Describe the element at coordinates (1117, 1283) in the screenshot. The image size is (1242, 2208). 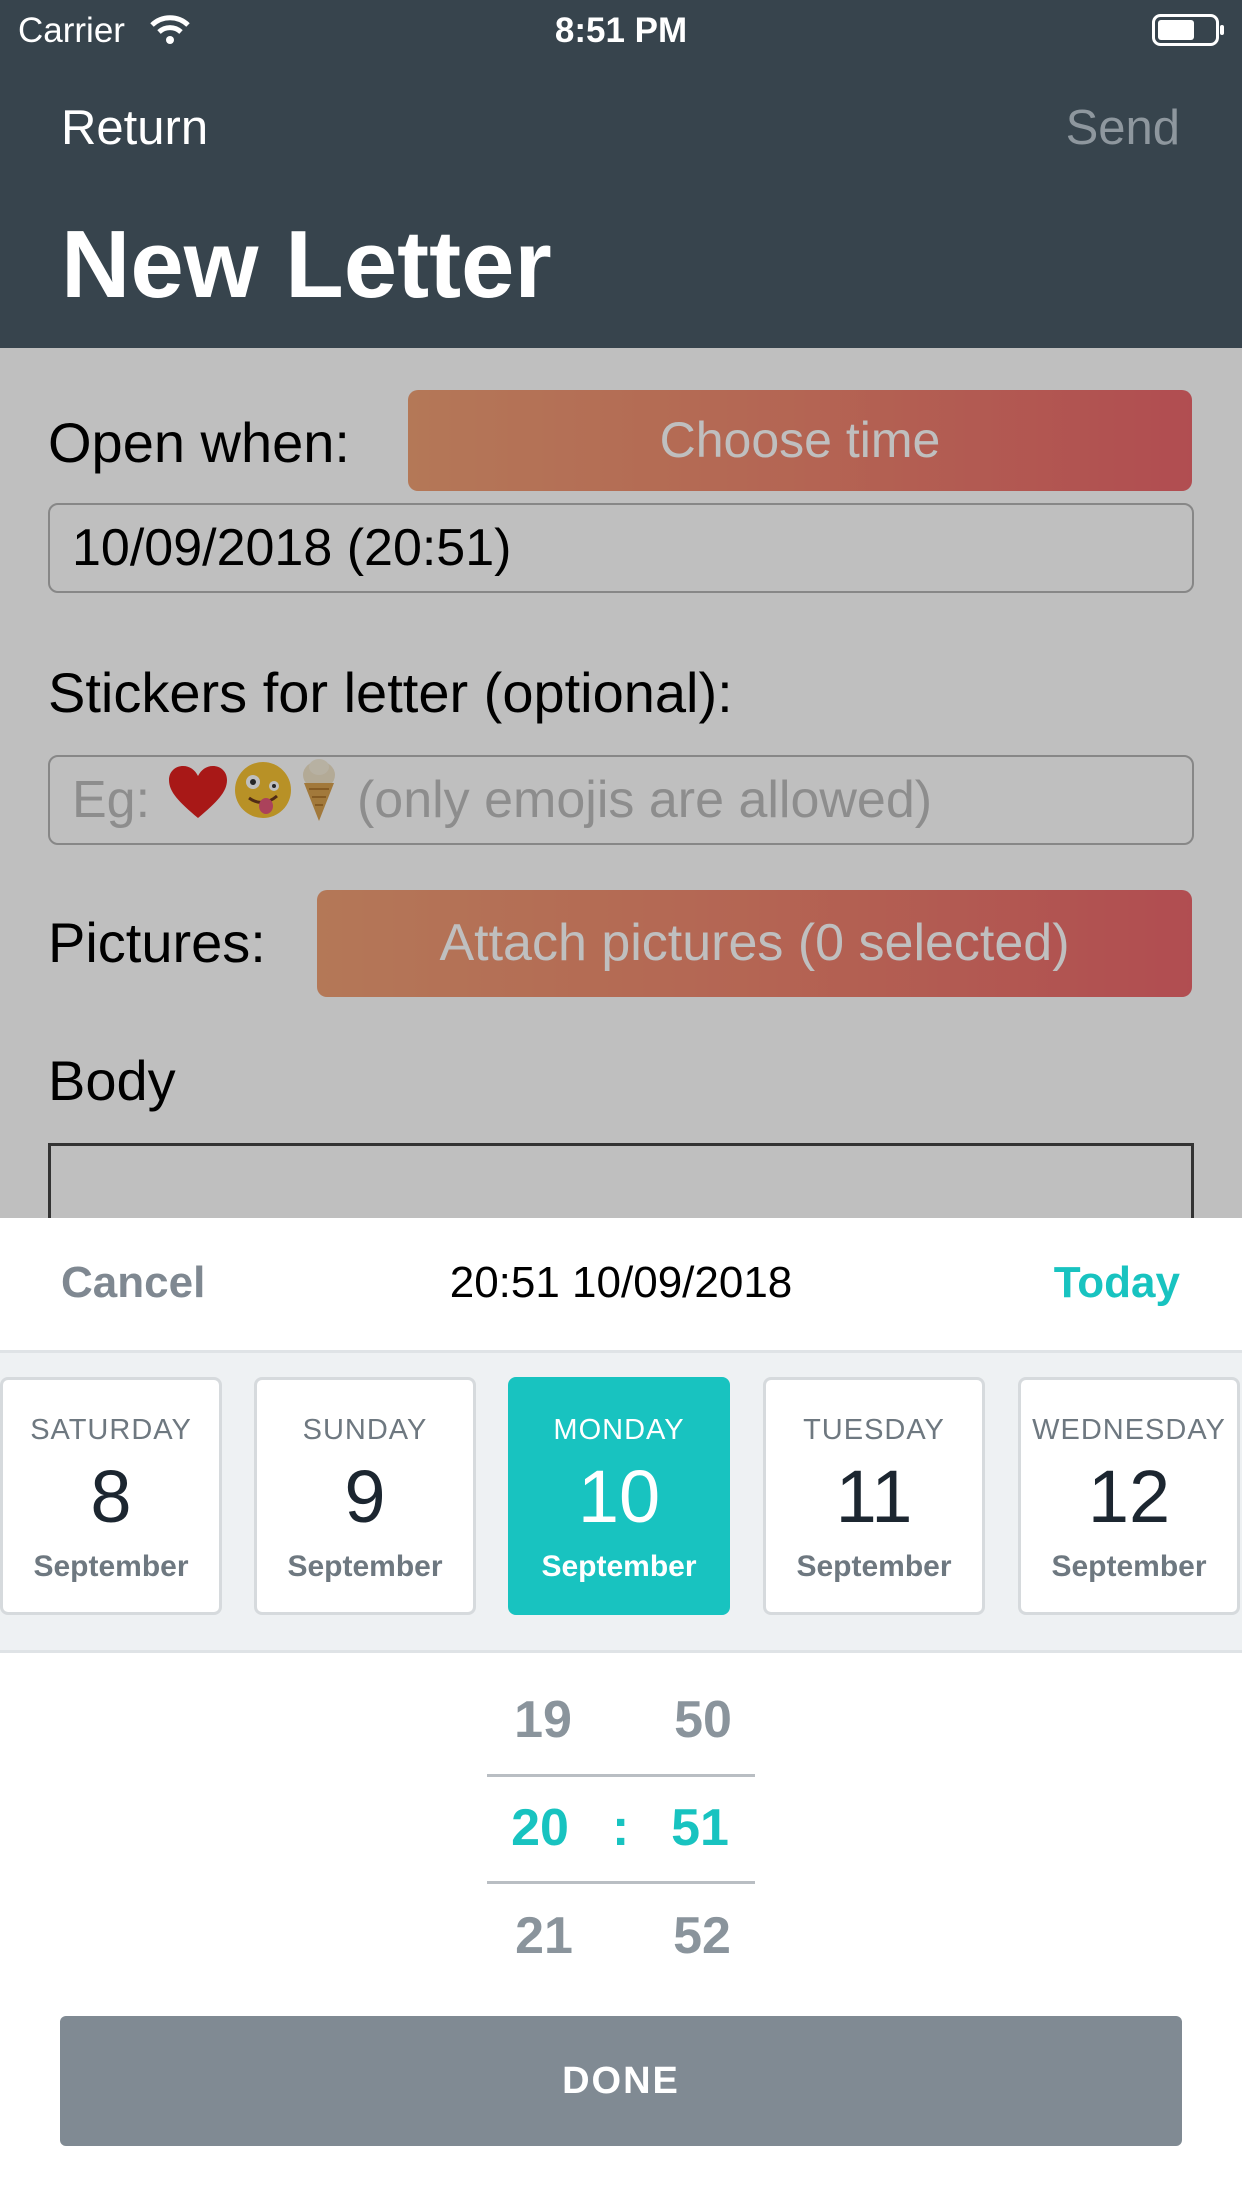
I see `today-button: Today` at that location.